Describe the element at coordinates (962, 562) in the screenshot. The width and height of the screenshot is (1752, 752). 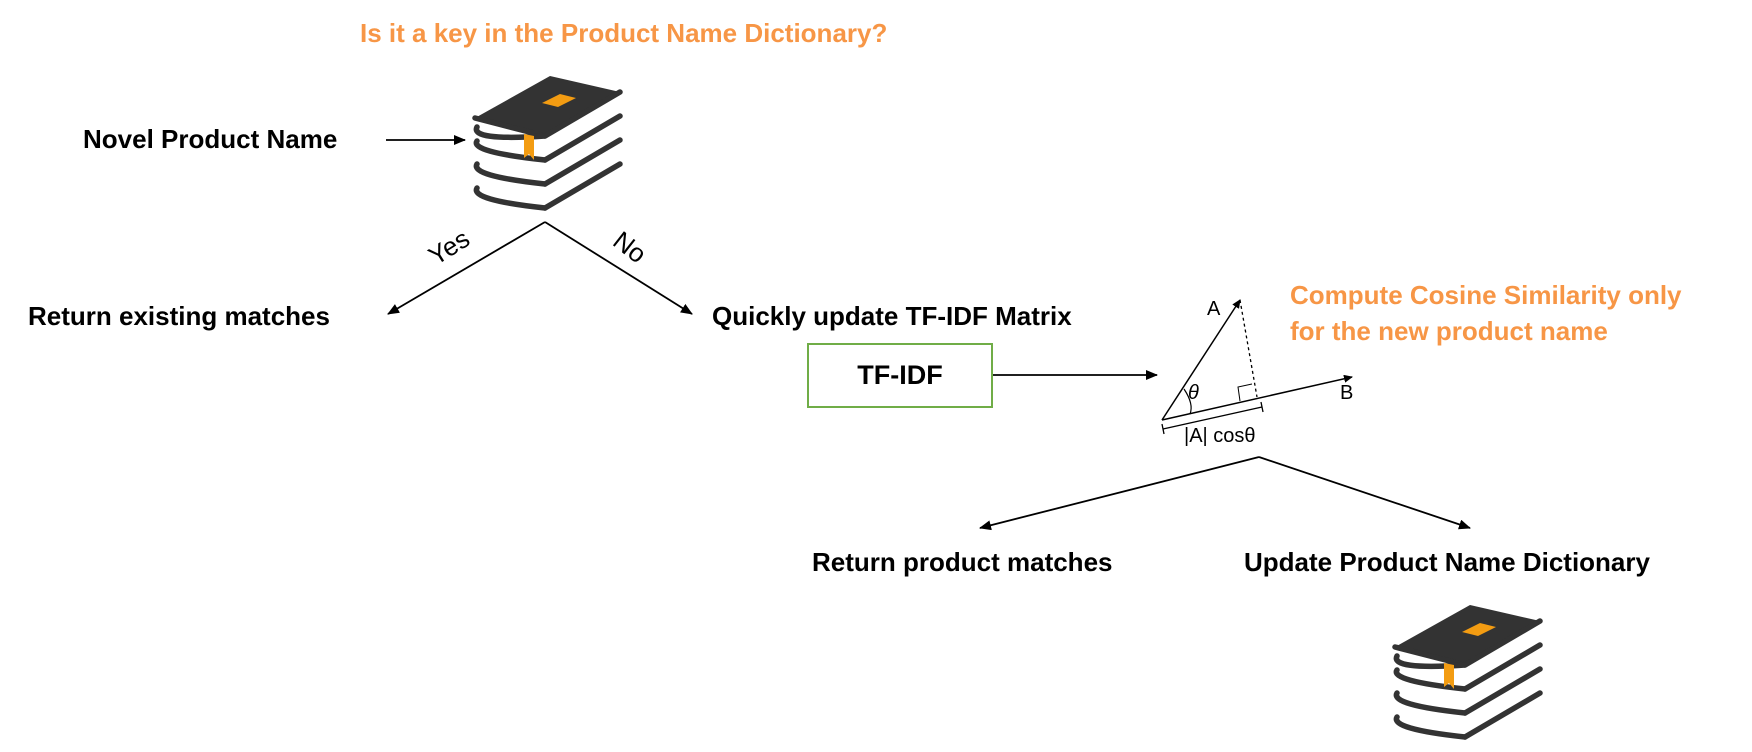
I see `return-product-matches-label: Return product matches` at that location.